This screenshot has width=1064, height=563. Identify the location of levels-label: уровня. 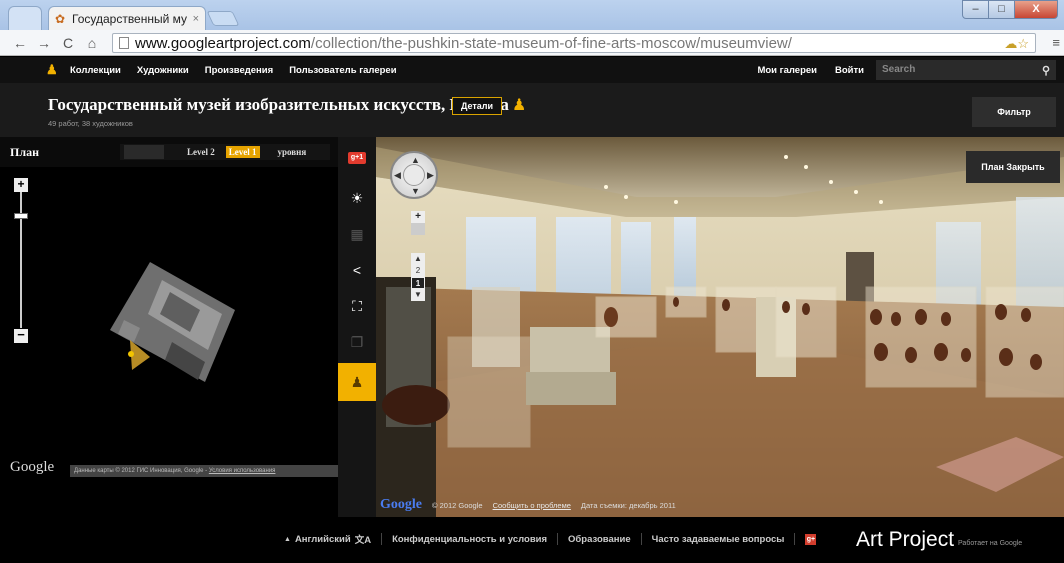
(292, 152).